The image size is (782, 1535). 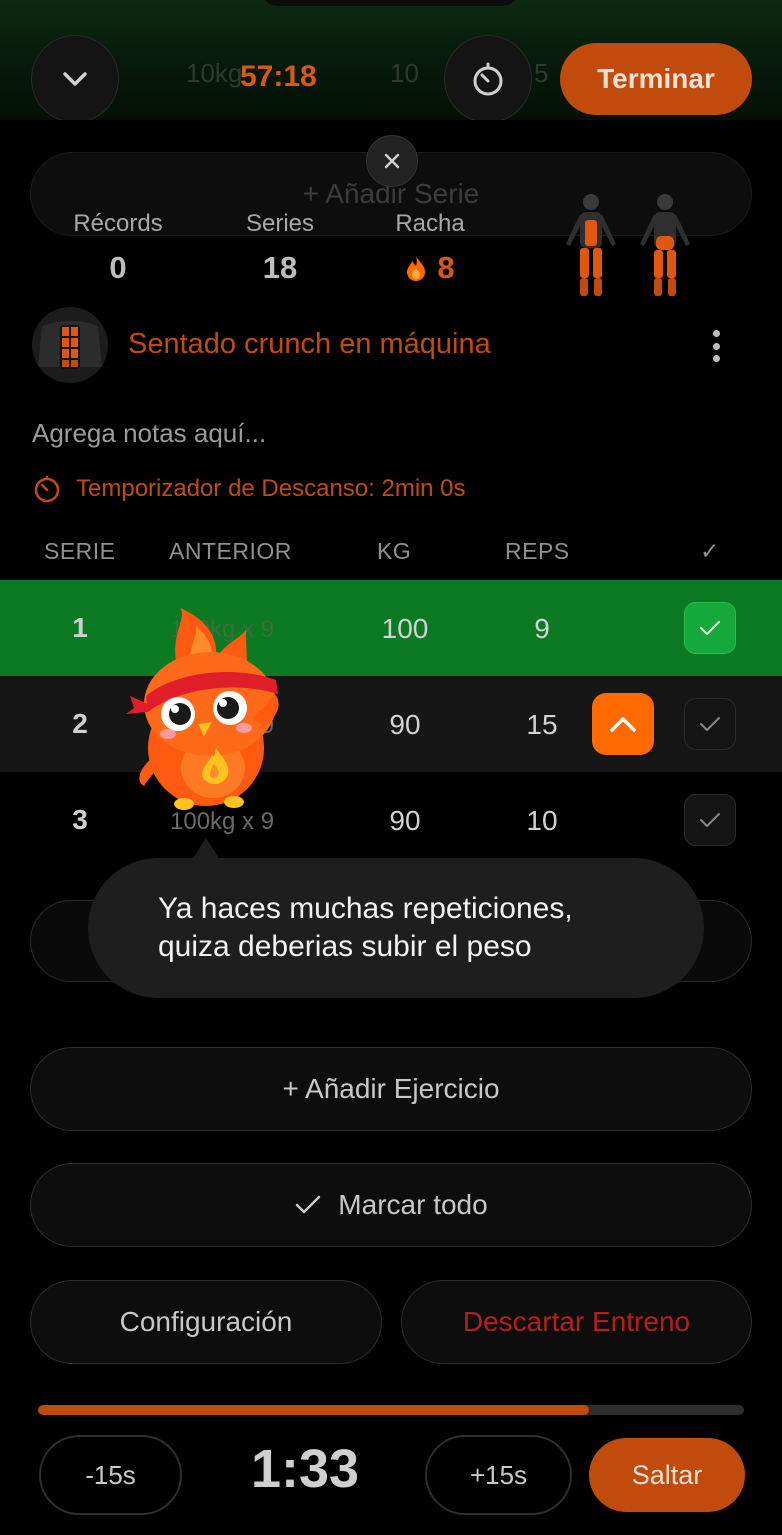 I want to click on mark-all-button: Marcar todo, so click(x=391, y=1205).